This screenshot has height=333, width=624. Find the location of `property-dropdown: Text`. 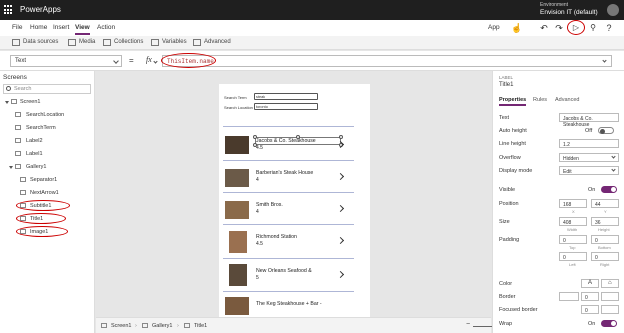

property-dropdown: Text is located at coordinates (66, 61).